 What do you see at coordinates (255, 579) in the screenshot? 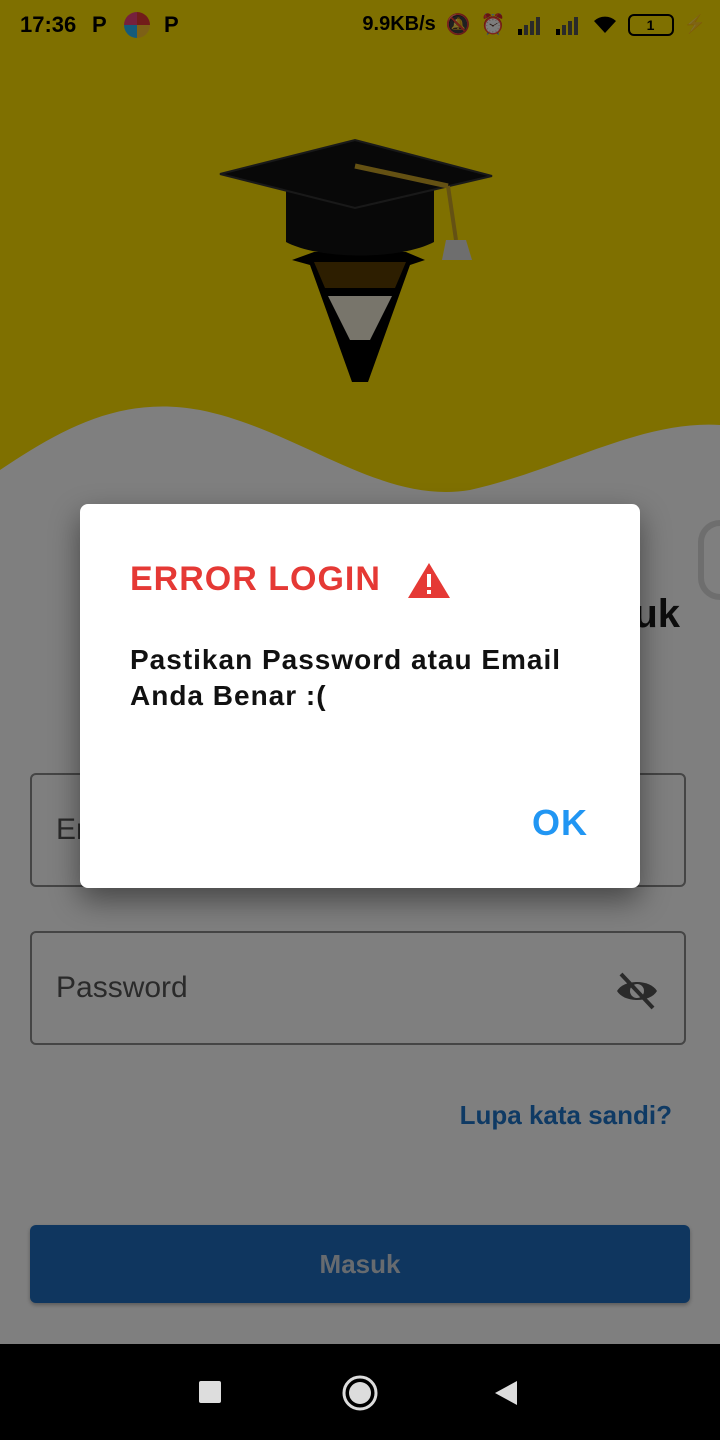
I see `dialog-title-text: ERROR LOGIN` at bounding box center [255, 579].